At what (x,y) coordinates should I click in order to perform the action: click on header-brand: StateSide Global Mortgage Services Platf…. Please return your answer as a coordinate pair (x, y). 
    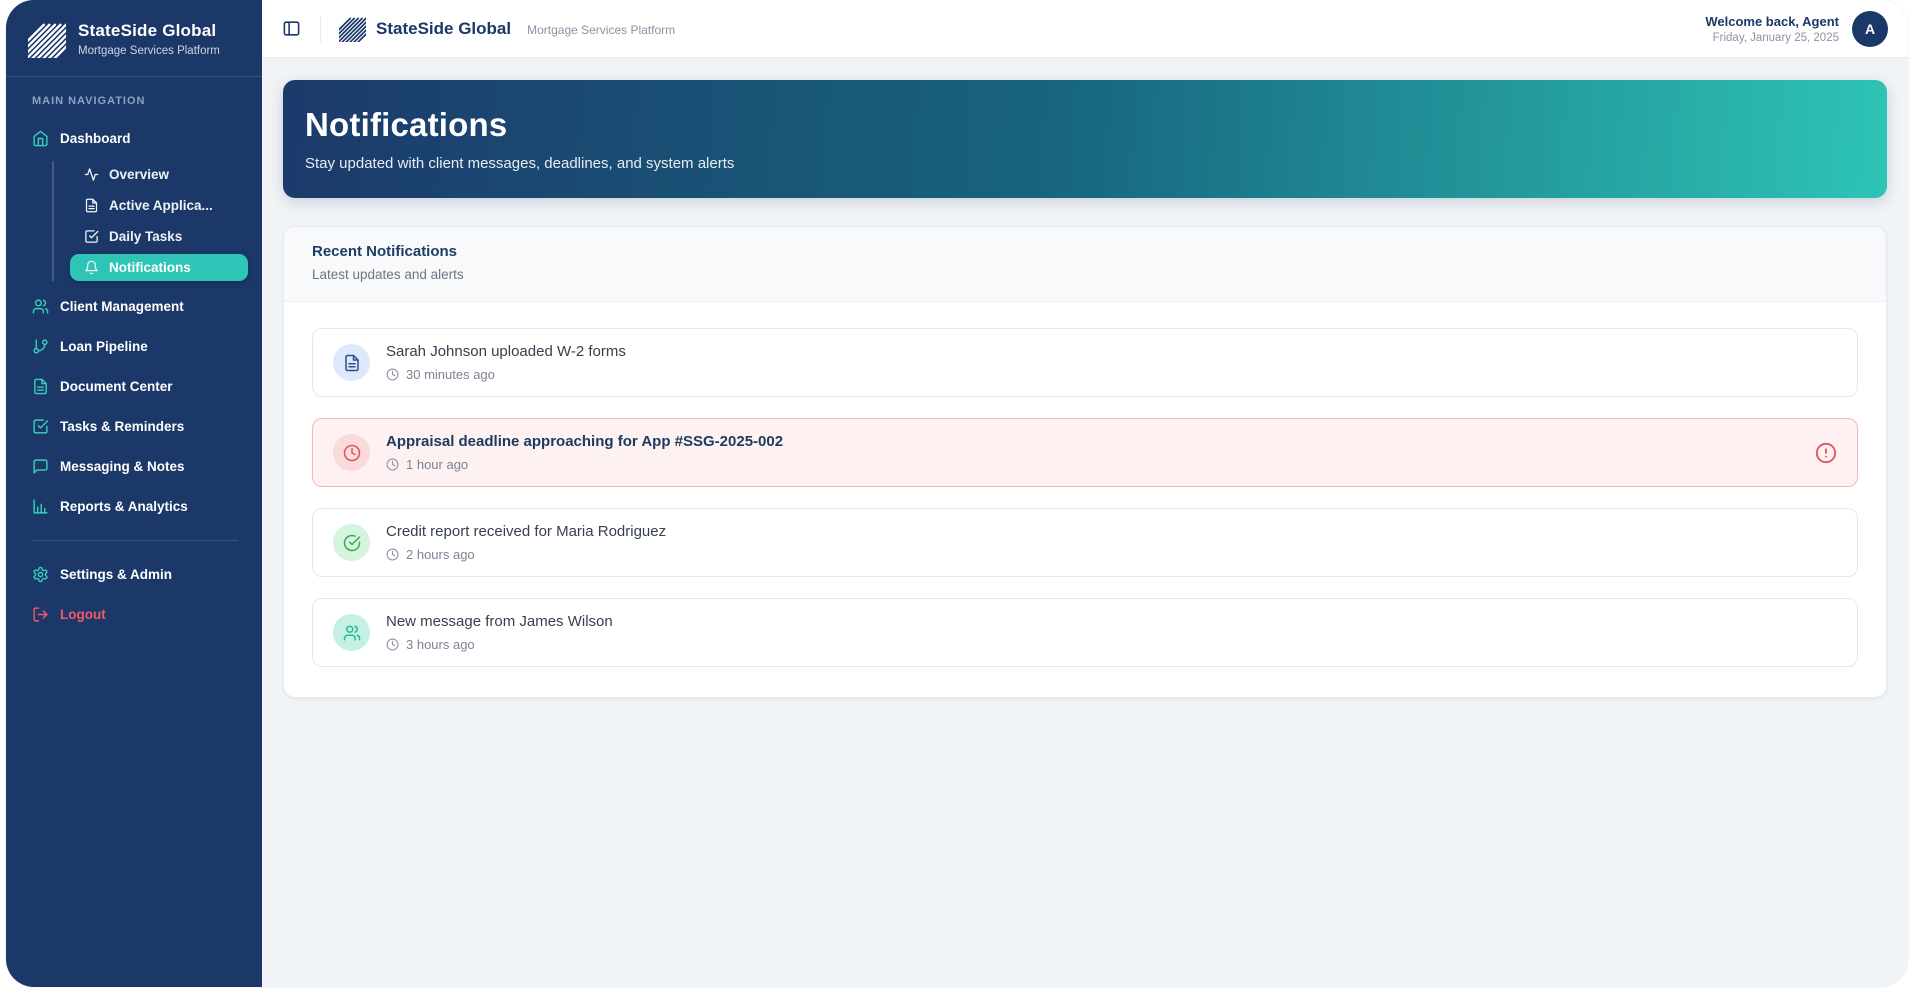
    Looking at the image, I should click on (507, 28).